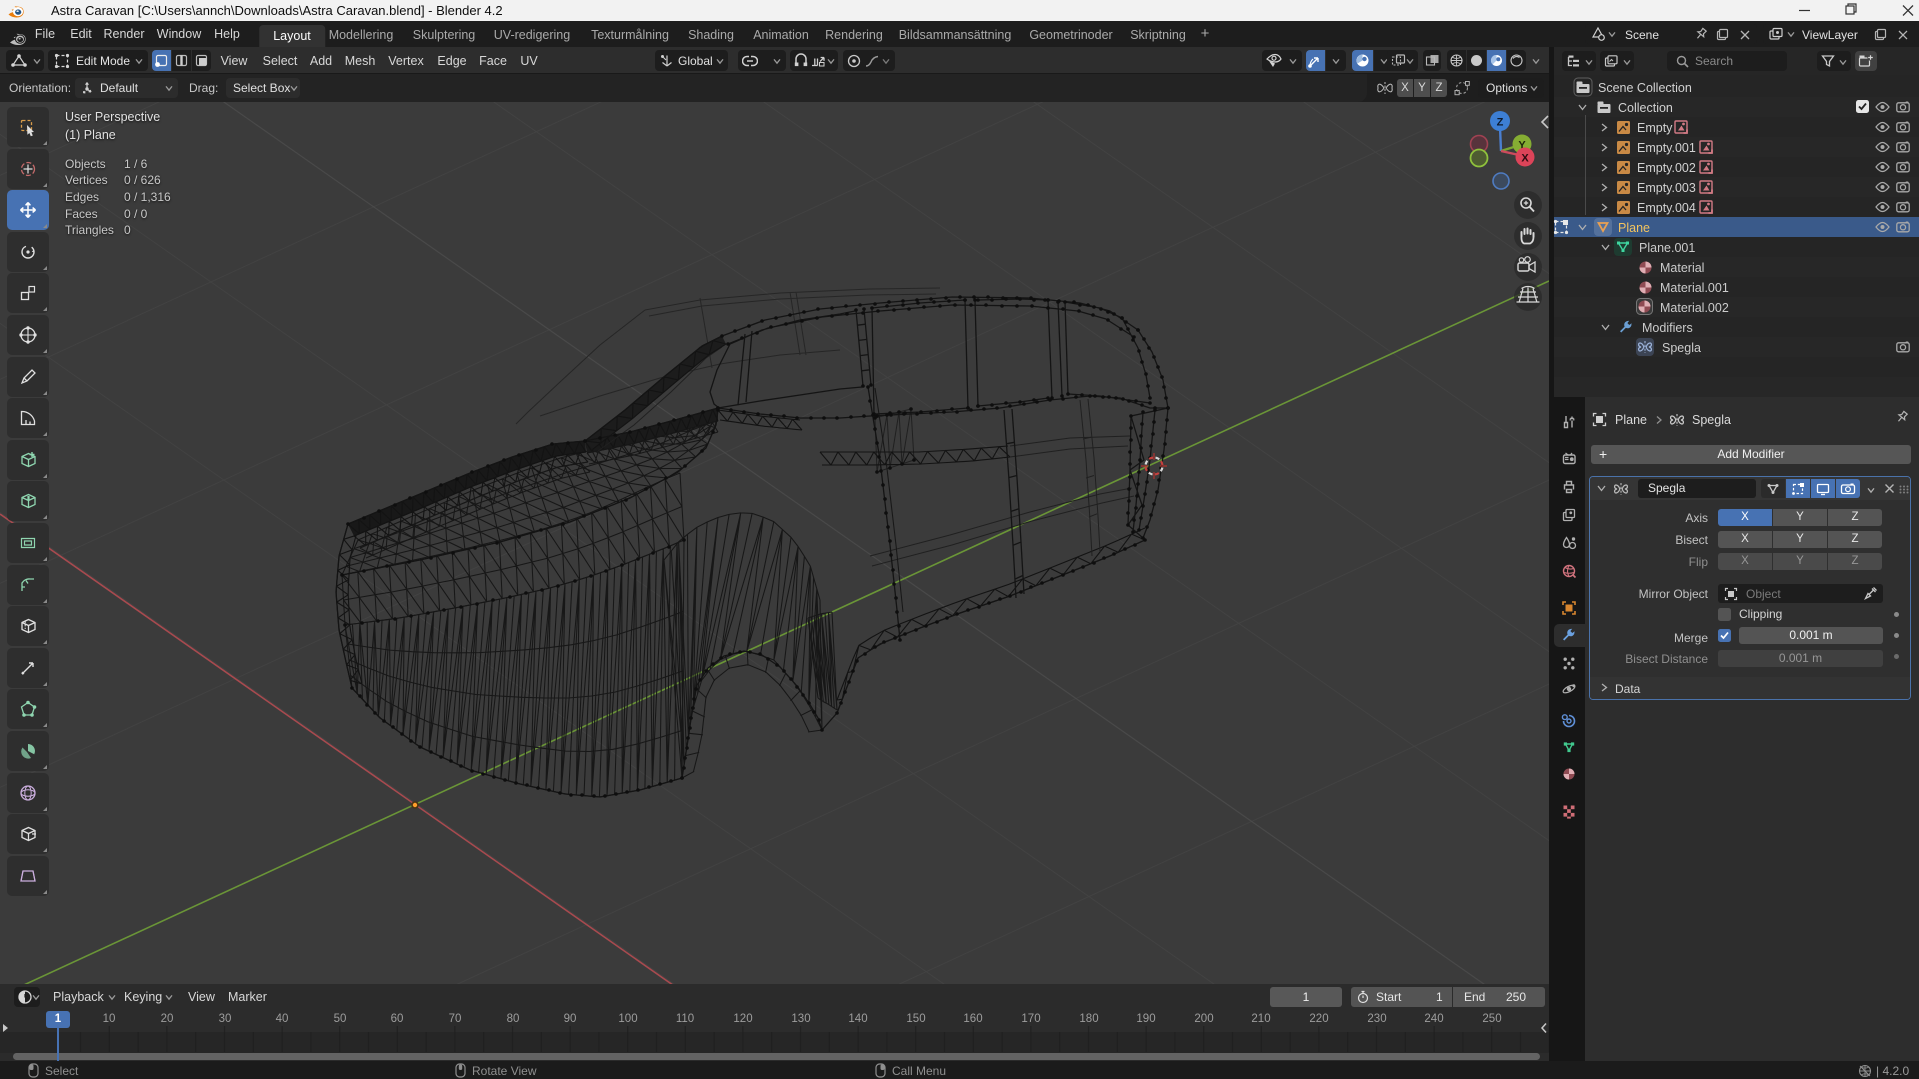  Describe the element at coordinates (1525, 159) in the screenshot. I see `svg-text: X` at that location.